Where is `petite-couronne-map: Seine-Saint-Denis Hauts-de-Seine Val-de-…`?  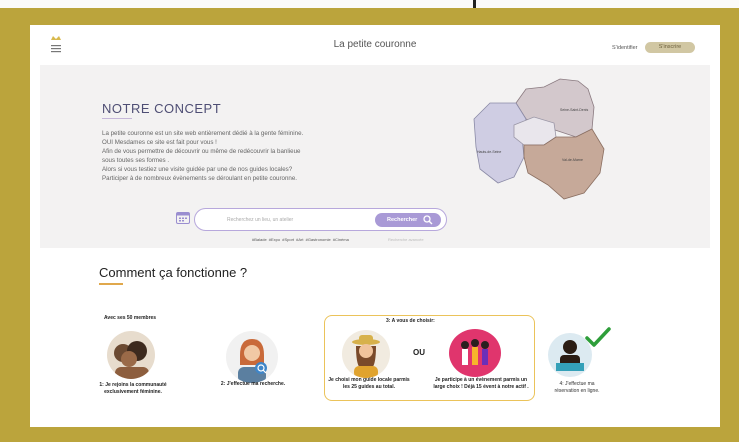 petite-couronne-map: Seine-Saint-Denis Hauts-de-Seine Val-de-… is located at coordinates (541, 137).